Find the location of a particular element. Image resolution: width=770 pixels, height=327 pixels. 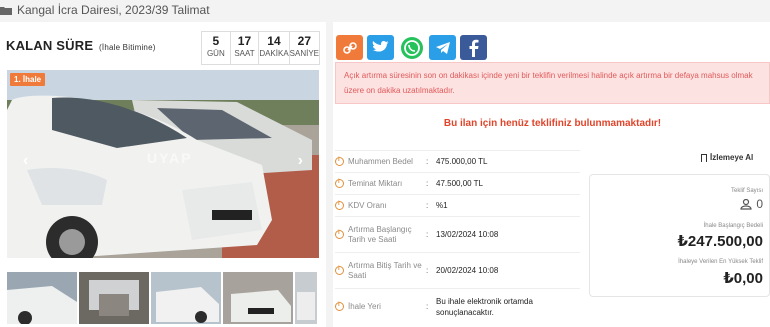

folder-icon is located at coordinates (6, 10).